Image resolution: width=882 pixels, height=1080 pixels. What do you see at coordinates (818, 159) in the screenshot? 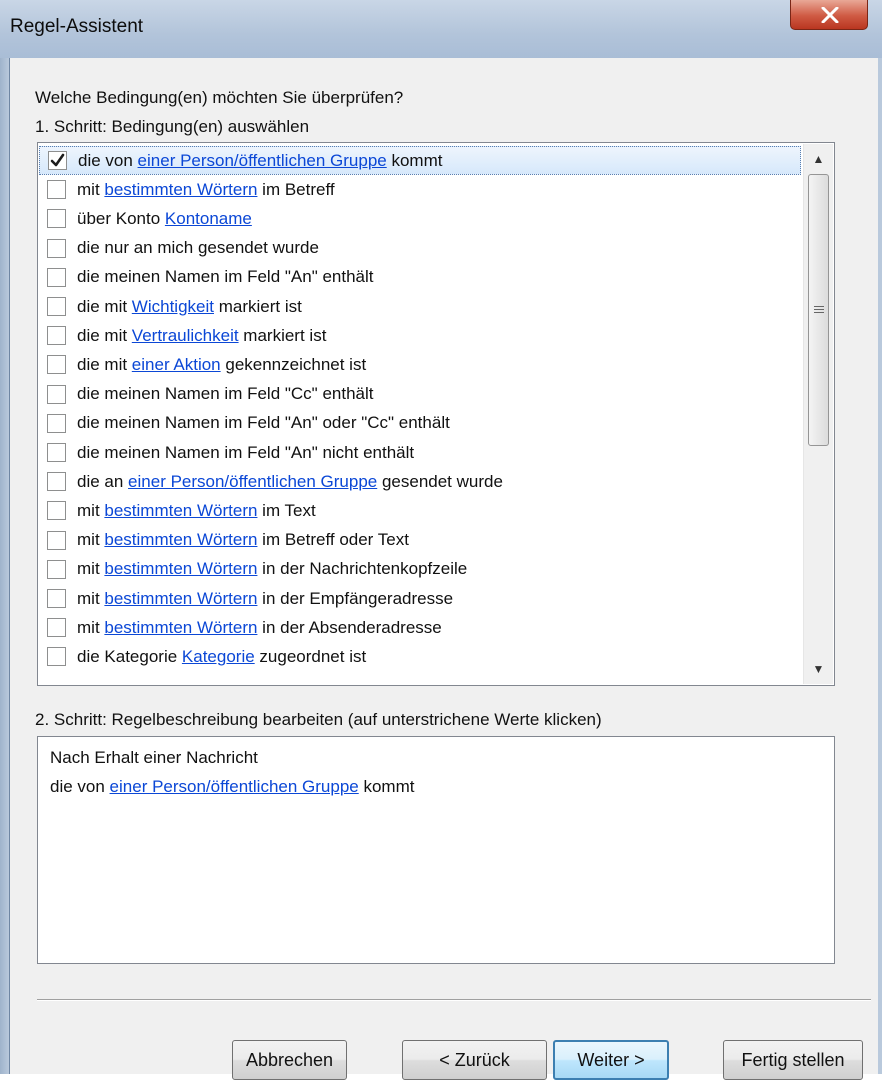
I see `scroll-up-arrow-icon: ▲` at bounding box center [818, 159].